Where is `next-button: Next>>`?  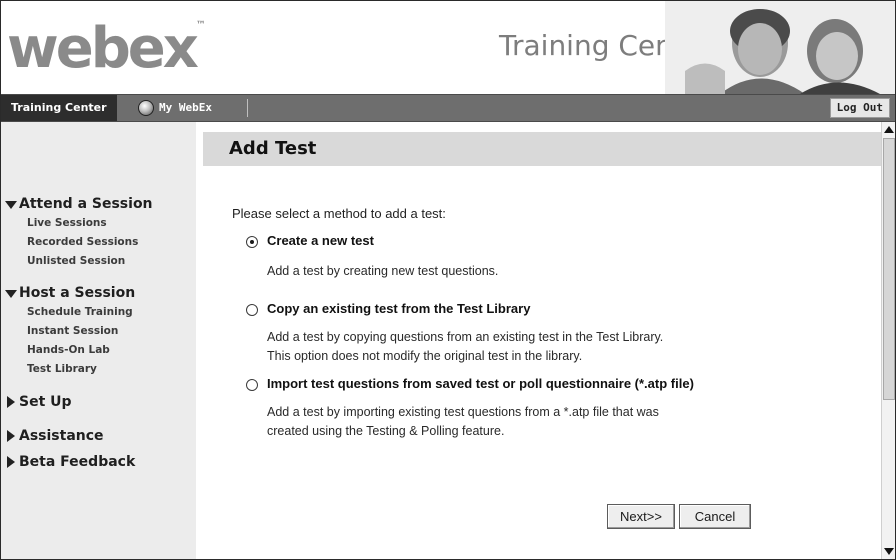
next-button: Next>> is located at coordinates (641, 516).